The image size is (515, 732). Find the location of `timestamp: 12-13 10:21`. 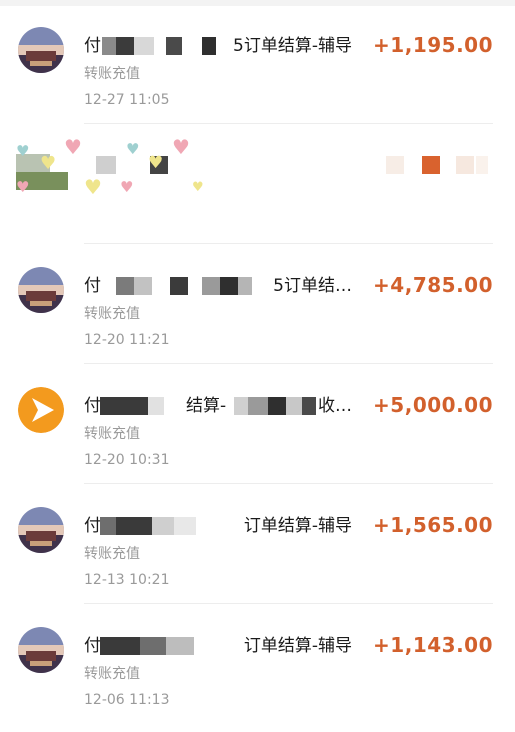

timestamp: 12-13 10:21 is located at coordinates (127, 580).